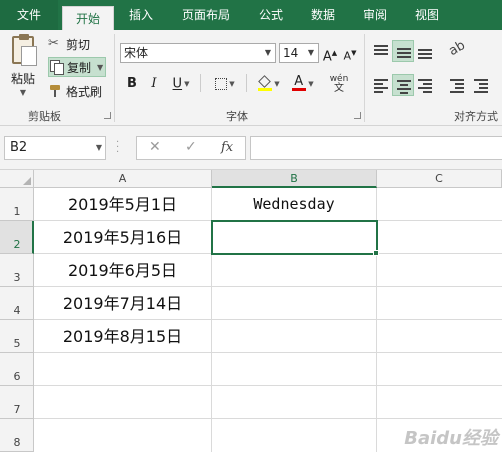 The height and width of the screenshot is (452, 502). I want to click on copy-label: 复制, so click(79, 67).